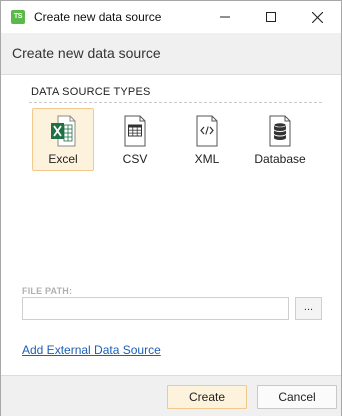 This screenshot has height=416, width=342. I want to click on type-label: XML, so click(207, 159).